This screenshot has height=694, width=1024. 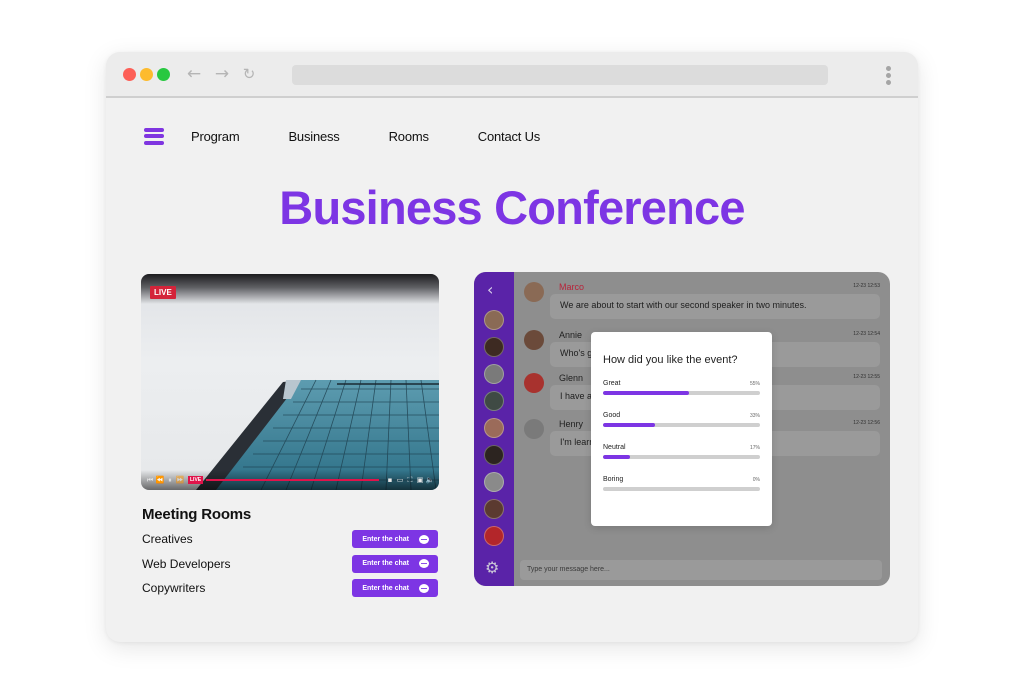 What do you see at coordinates (409, 136) in the screenshot?
I see `nav-link-rooms: Rooms` at bounding box center [409, 136].